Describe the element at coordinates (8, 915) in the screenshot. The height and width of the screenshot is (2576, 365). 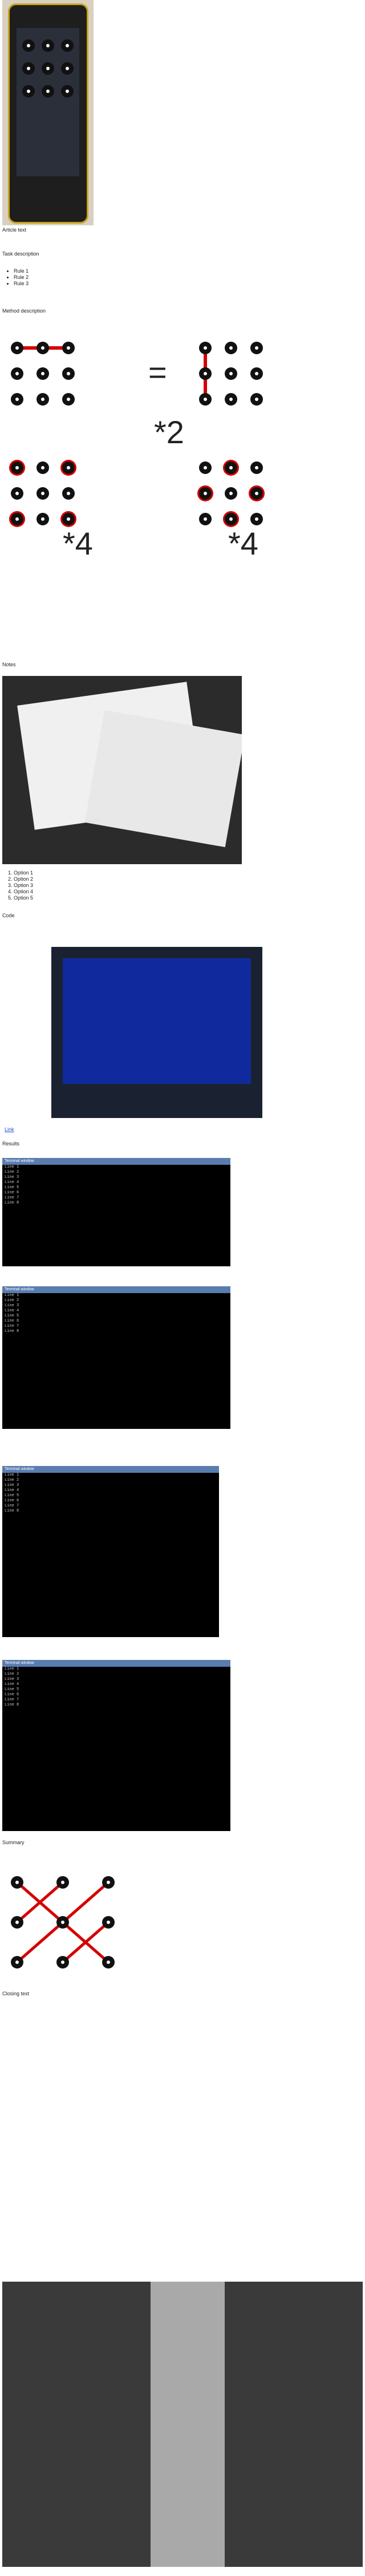
I see `code-caption: Code` at that location.